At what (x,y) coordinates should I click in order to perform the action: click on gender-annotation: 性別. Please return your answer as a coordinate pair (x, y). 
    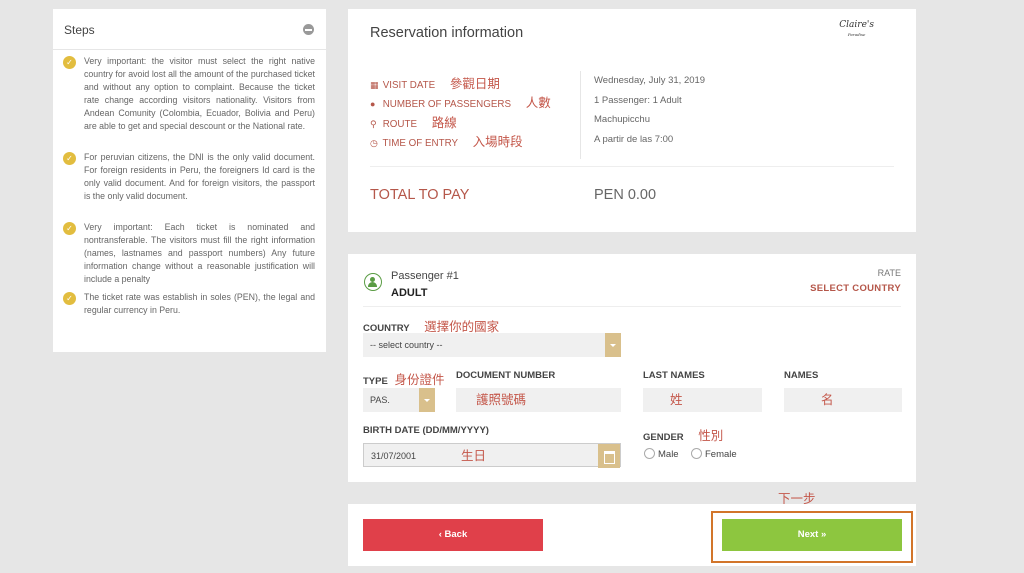
    Looking at the image, I should click on (711, 436).